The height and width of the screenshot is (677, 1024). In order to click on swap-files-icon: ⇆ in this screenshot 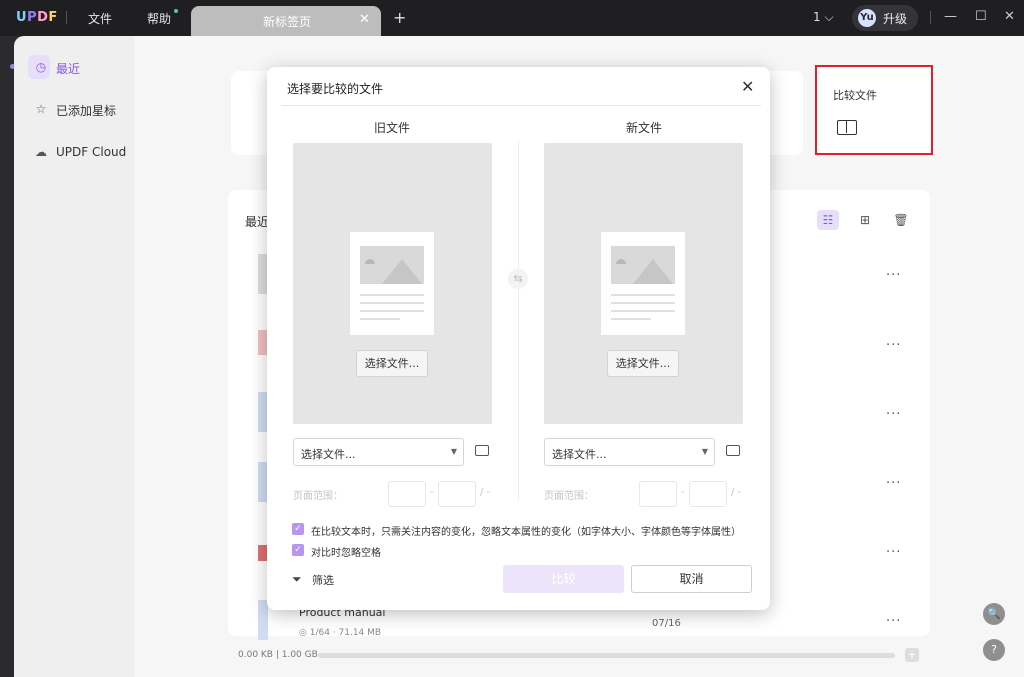, I will do `click(518, 279)`.